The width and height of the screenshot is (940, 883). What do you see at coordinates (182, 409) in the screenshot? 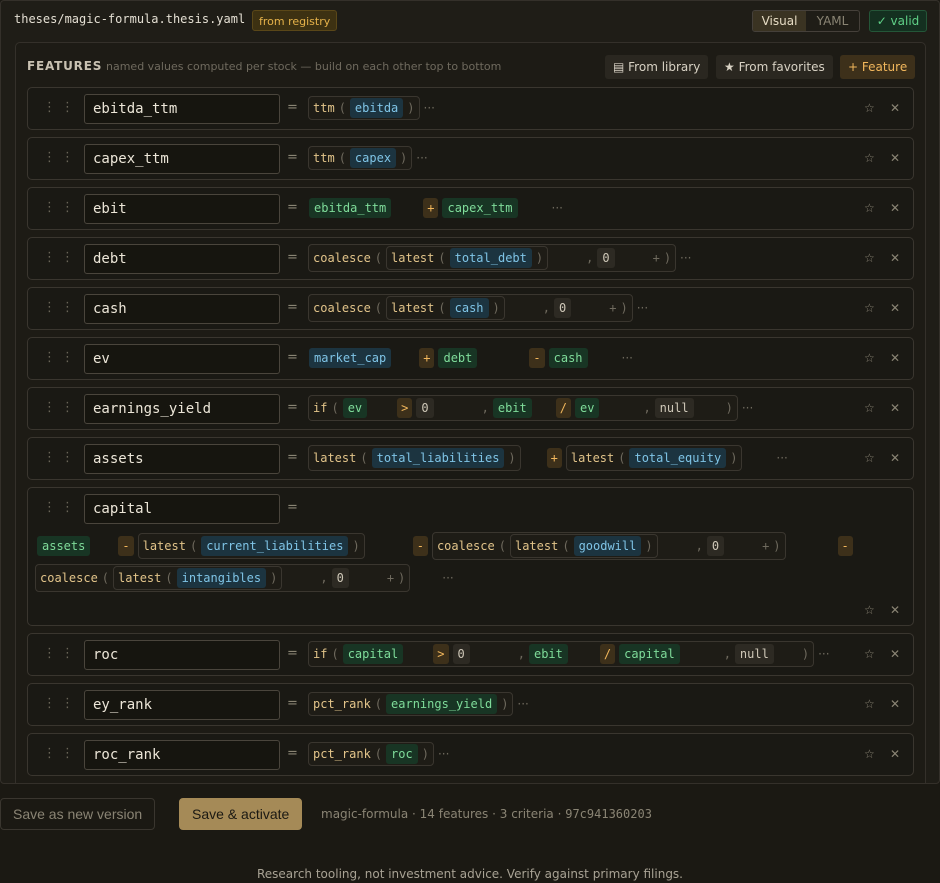
I see `feature-name-input: earnings_yield` at bounding box center [182, 409].